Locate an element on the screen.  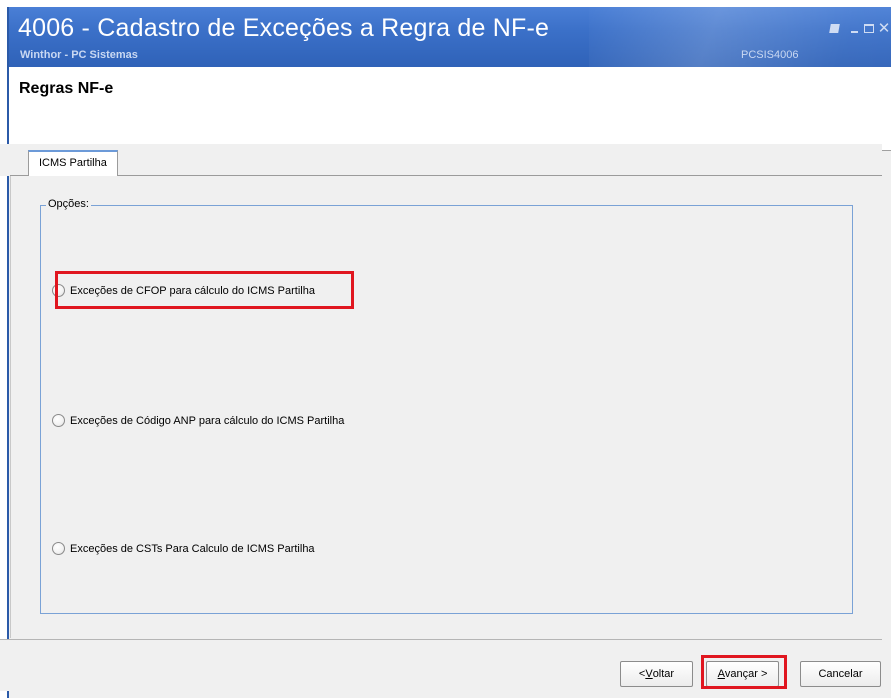
back-button: < Voltar is located at coordinates (656, 674).